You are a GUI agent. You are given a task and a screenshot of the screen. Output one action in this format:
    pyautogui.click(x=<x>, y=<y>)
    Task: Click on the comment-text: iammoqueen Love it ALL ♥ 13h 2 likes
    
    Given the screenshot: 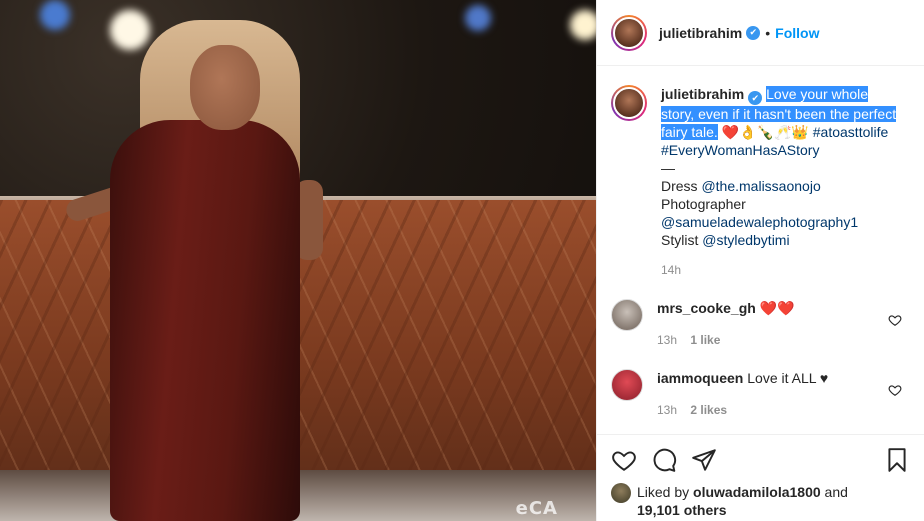 What is the action you would take?
    pyautogui.click(x=767, y=394)
    